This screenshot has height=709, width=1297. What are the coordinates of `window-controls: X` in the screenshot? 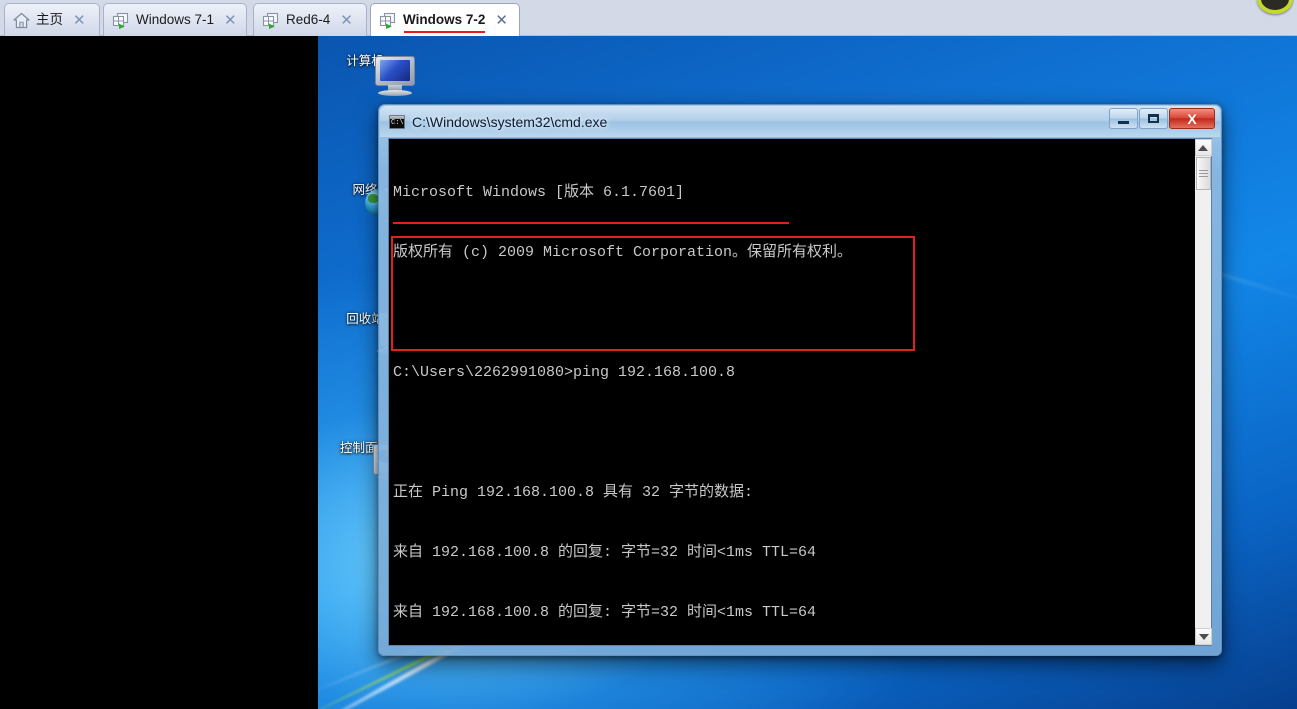 It's located at (1161, 118).